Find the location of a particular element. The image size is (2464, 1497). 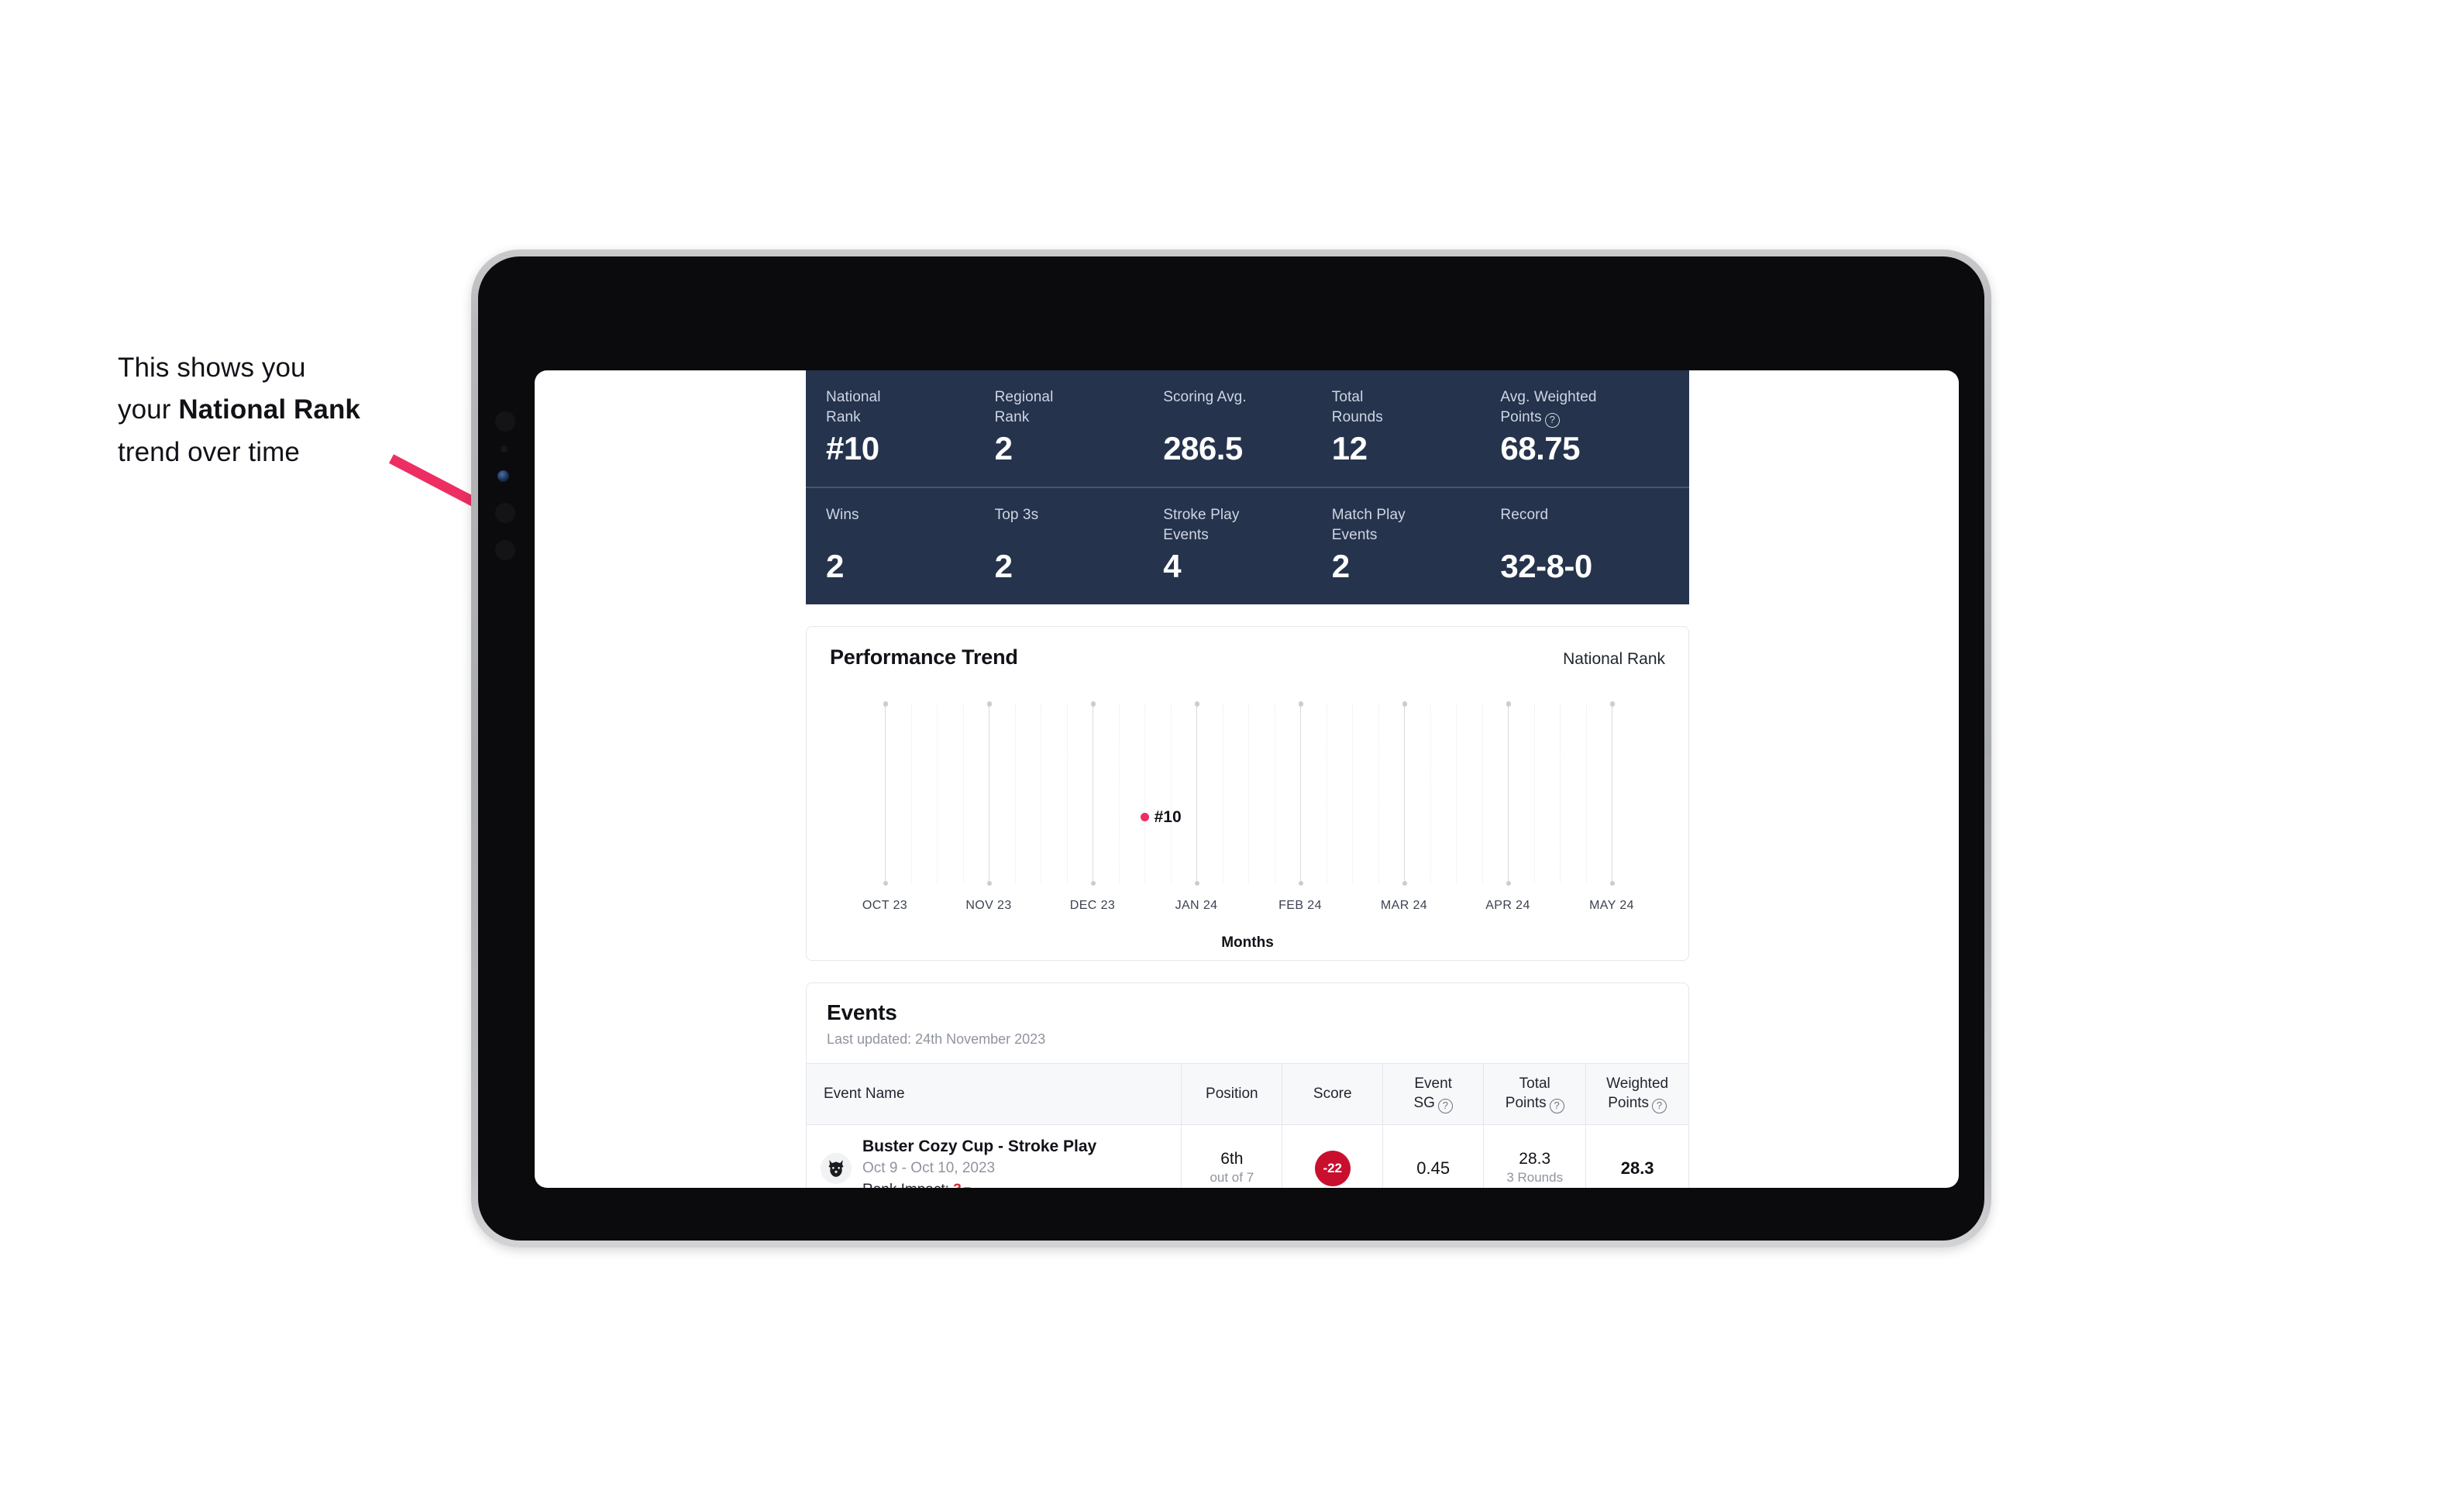

col-event-name: Event Name is located at coordinates (994, 1094).